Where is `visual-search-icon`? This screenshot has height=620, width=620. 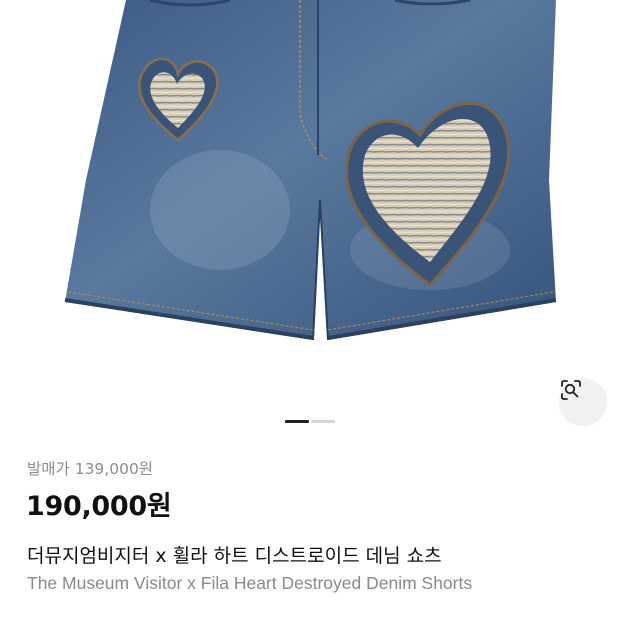
visual-search-icon is located at coordinates (571, 390).